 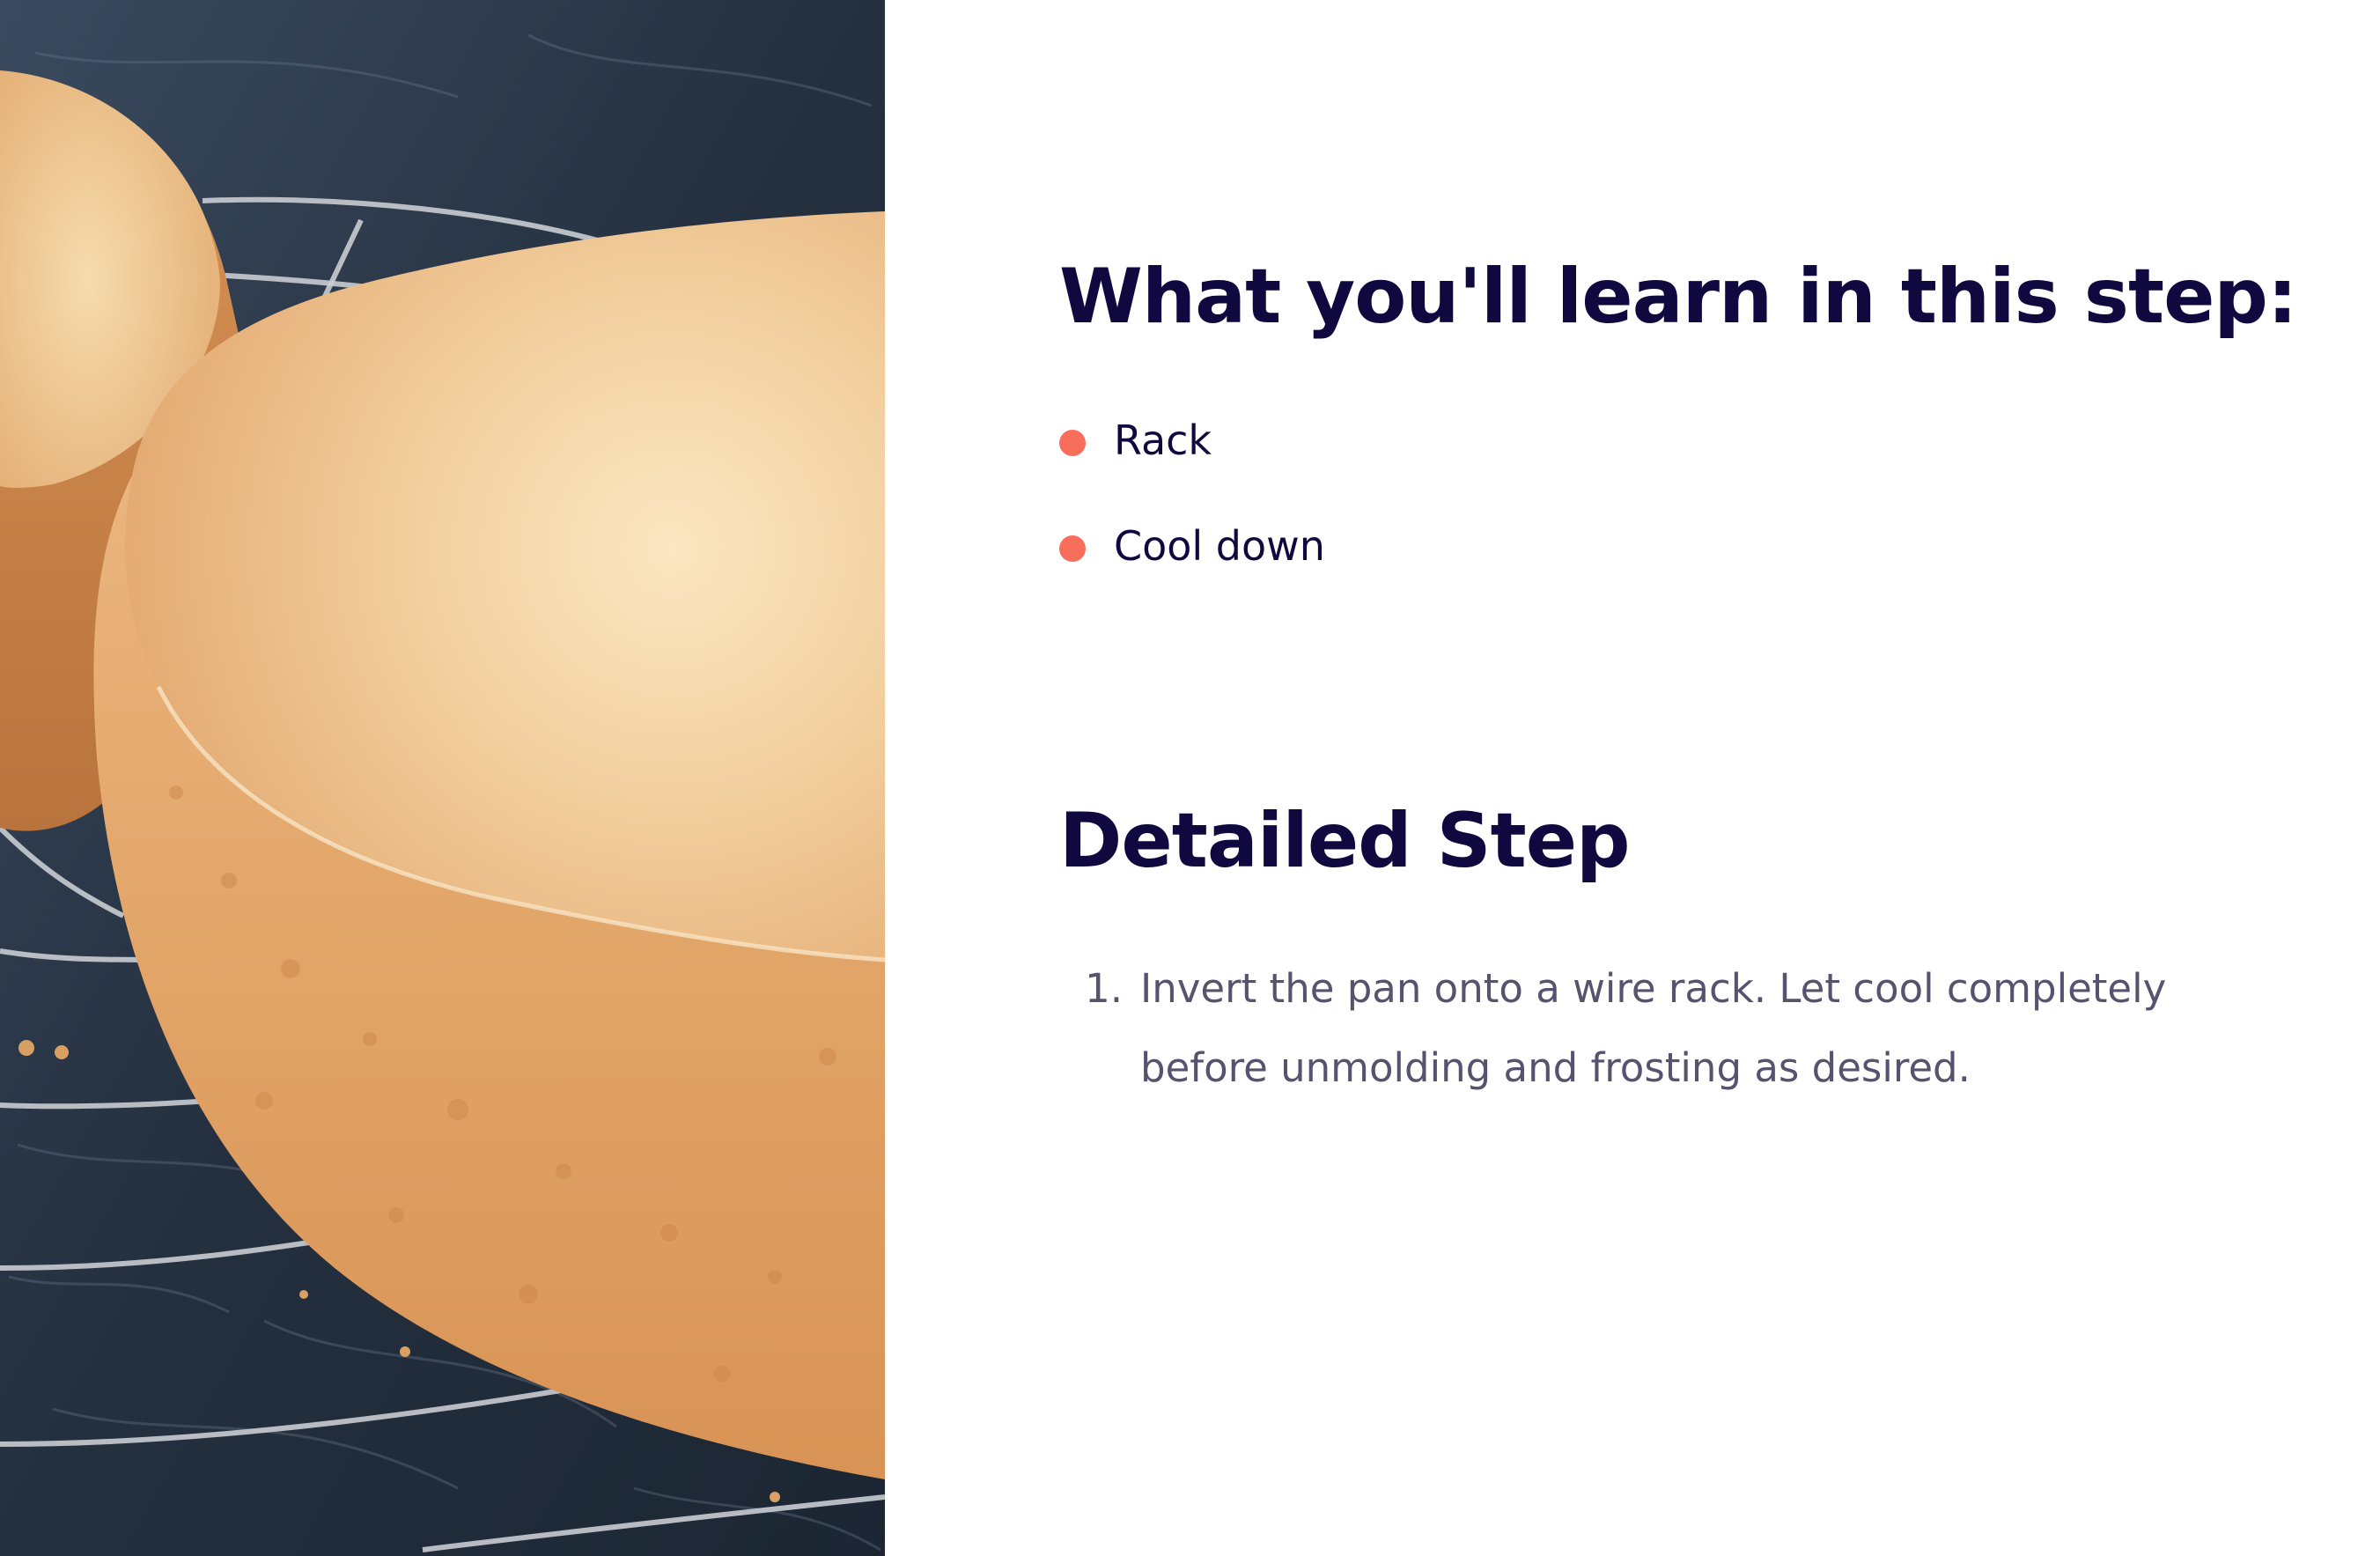 What do you see at coordinates (1678, 297) in the screenshot?
I see `learn-heading: What you'll learn in this step:` at bounding box center [1678, 297].